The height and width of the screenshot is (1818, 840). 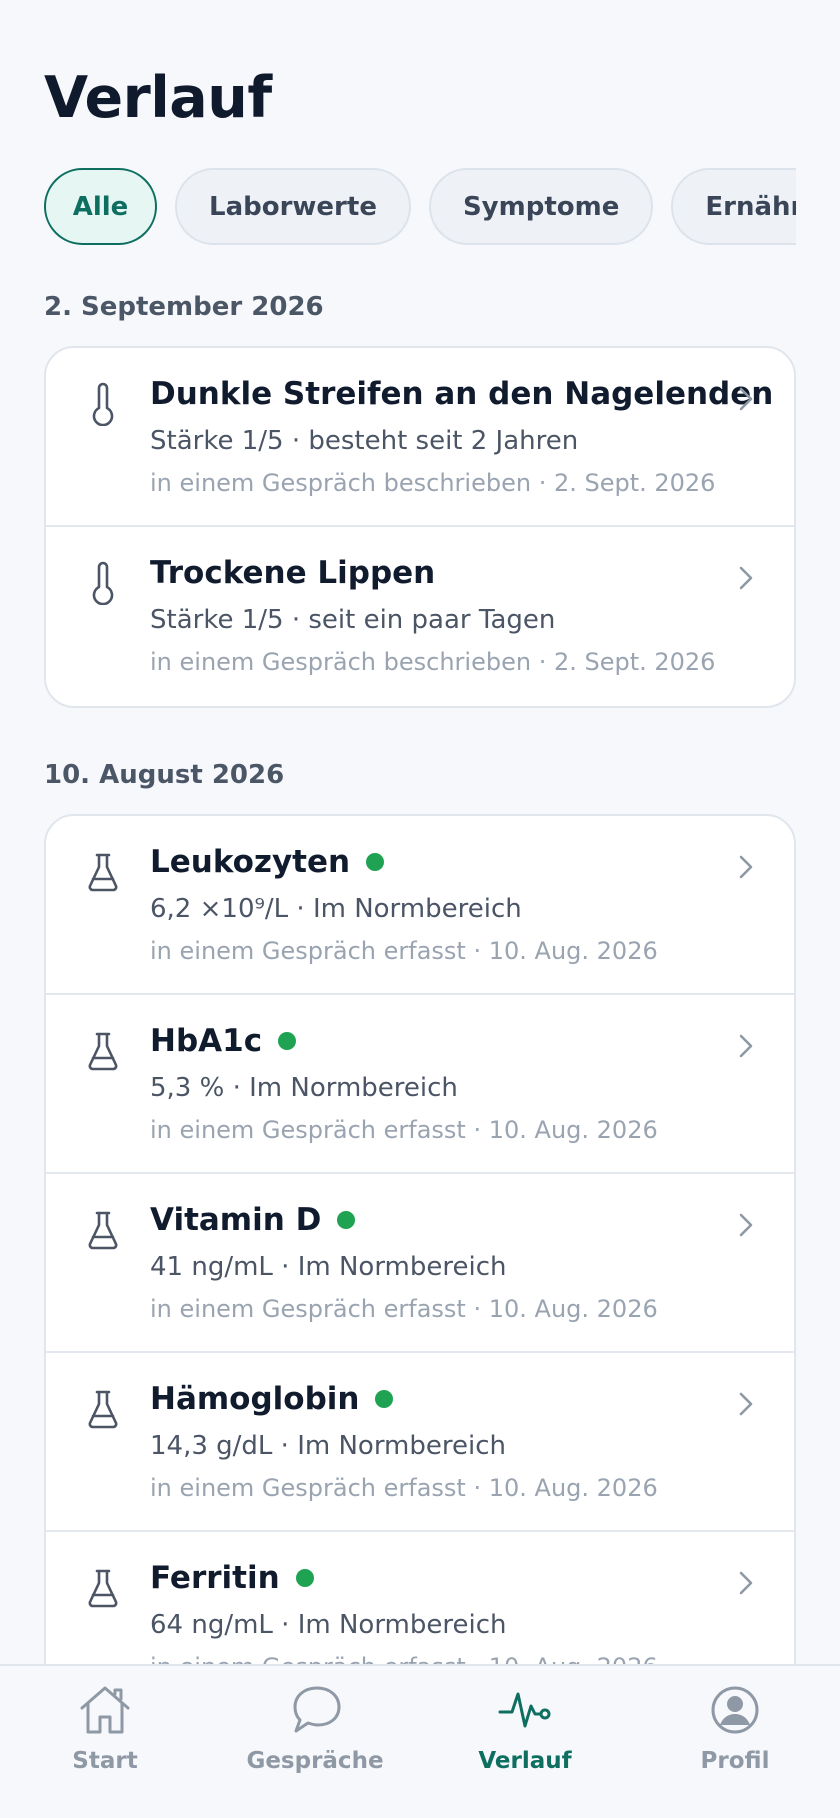 I want to click on nav-item-conversations: Gespräche, so click(x=315, y=1737).